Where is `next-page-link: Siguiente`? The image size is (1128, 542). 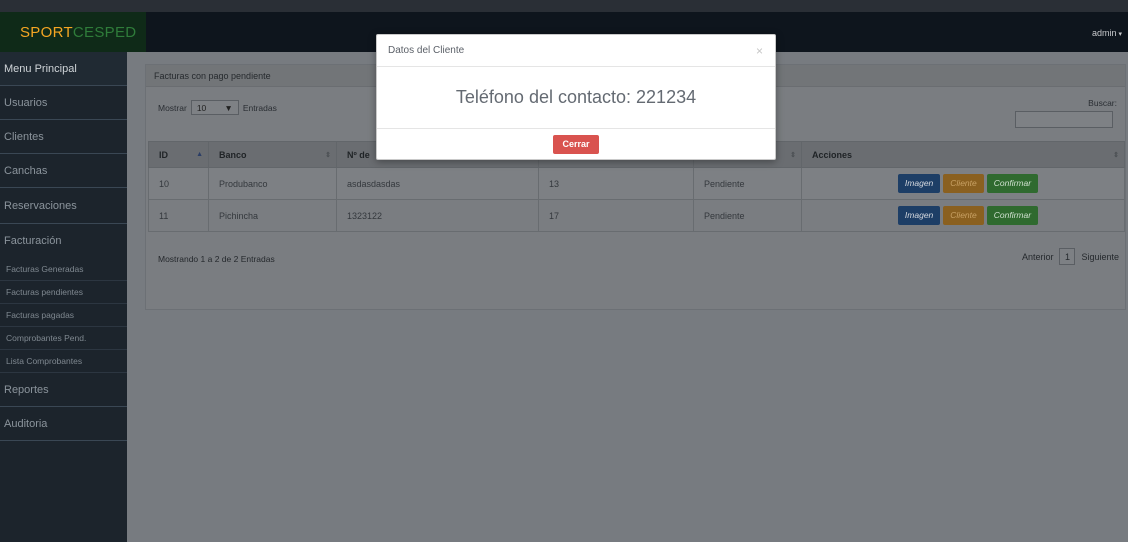
next-page-link: Siguiente is located at coordinates (1100, 257).